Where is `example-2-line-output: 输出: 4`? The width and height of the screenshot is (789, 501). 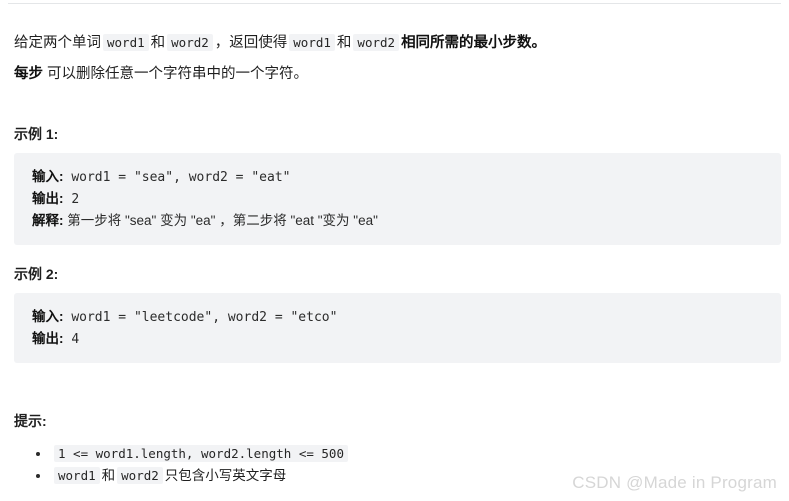 example-2-line-output: 输出: 4 is located at coordinates (406, 339).